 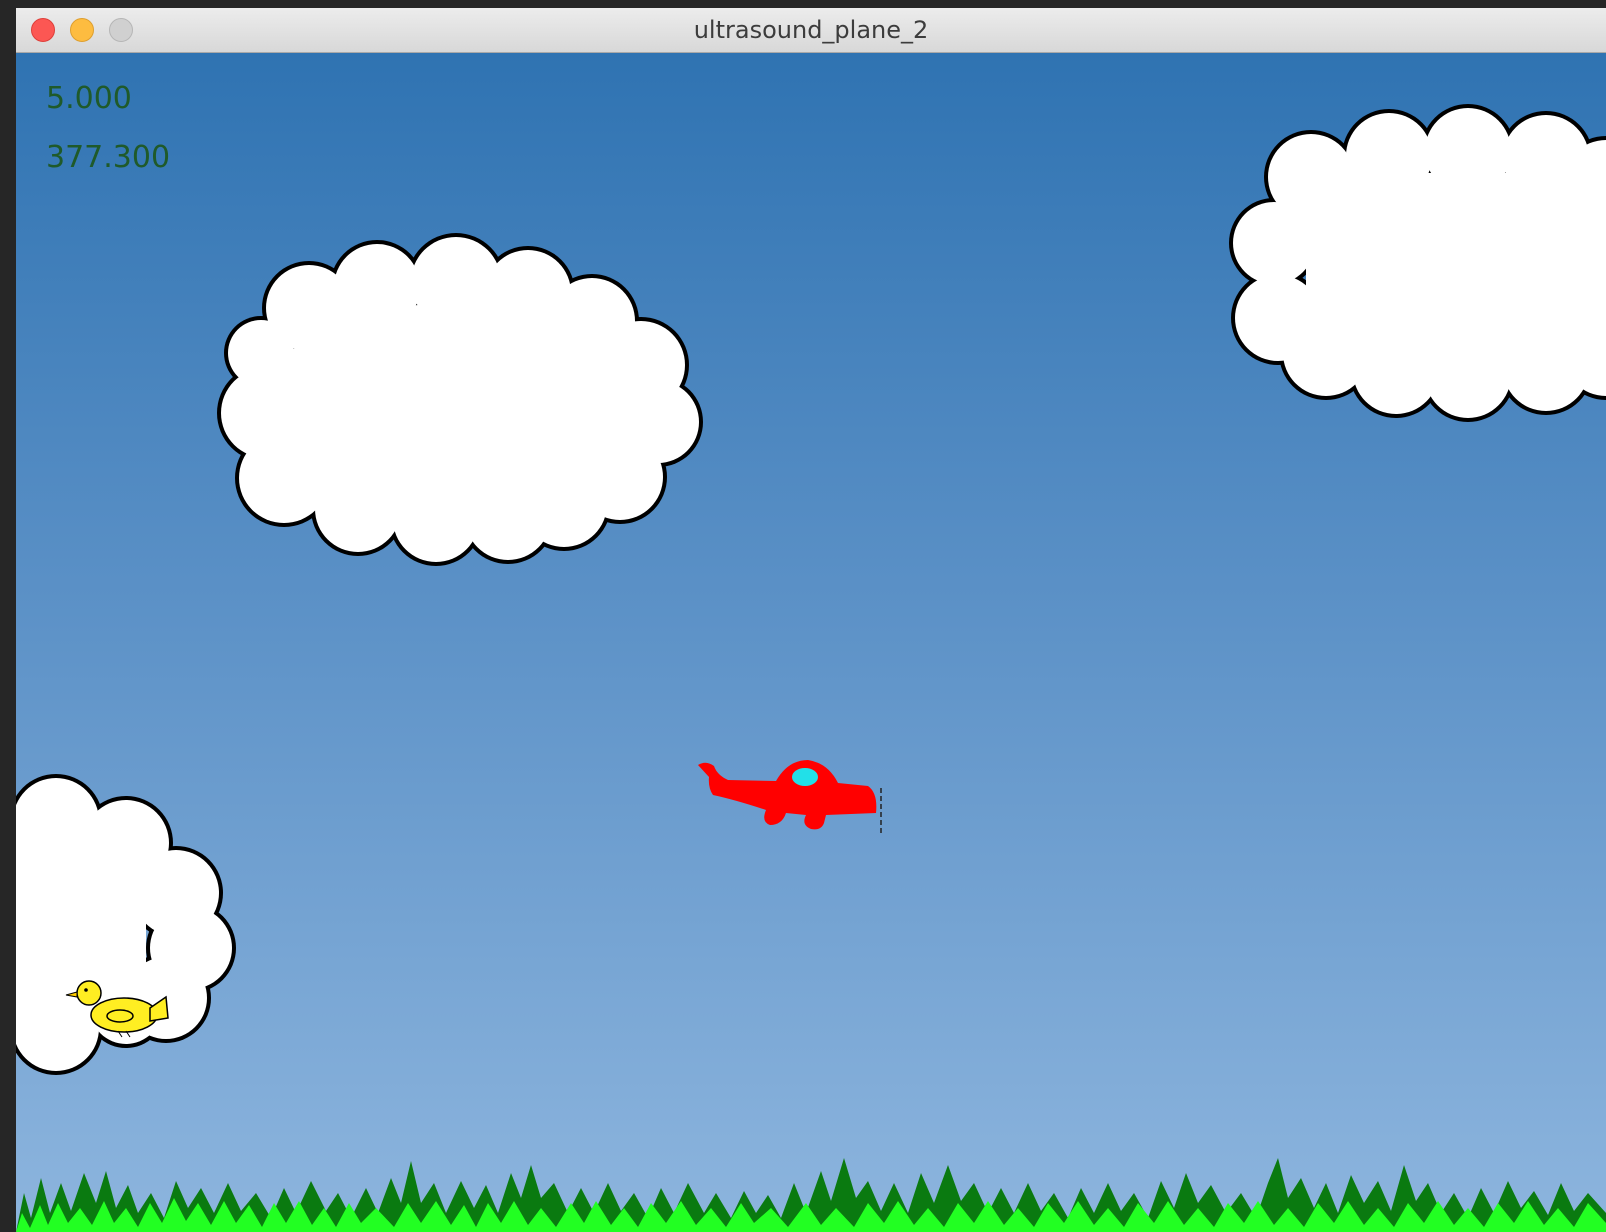 What do you see at coordinates (89, 98) in the screenshot?
I see `hud-value-1: 5.000` at bounding box center [89, 98].